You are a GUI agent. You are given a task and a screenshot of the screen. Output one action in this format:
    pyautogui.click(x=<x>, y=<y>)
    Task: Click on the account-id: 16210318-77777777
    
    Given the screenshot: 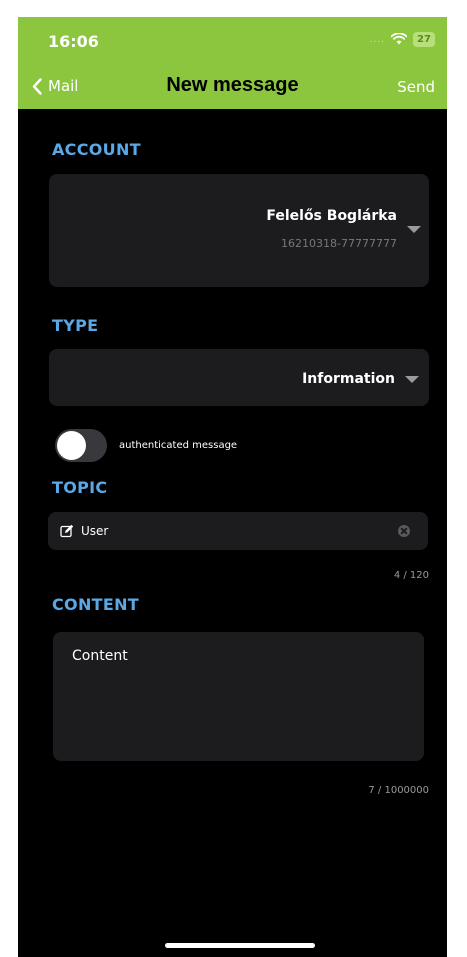 What is the action you would take?
    pyautogui.click(x=339, y=243)
    